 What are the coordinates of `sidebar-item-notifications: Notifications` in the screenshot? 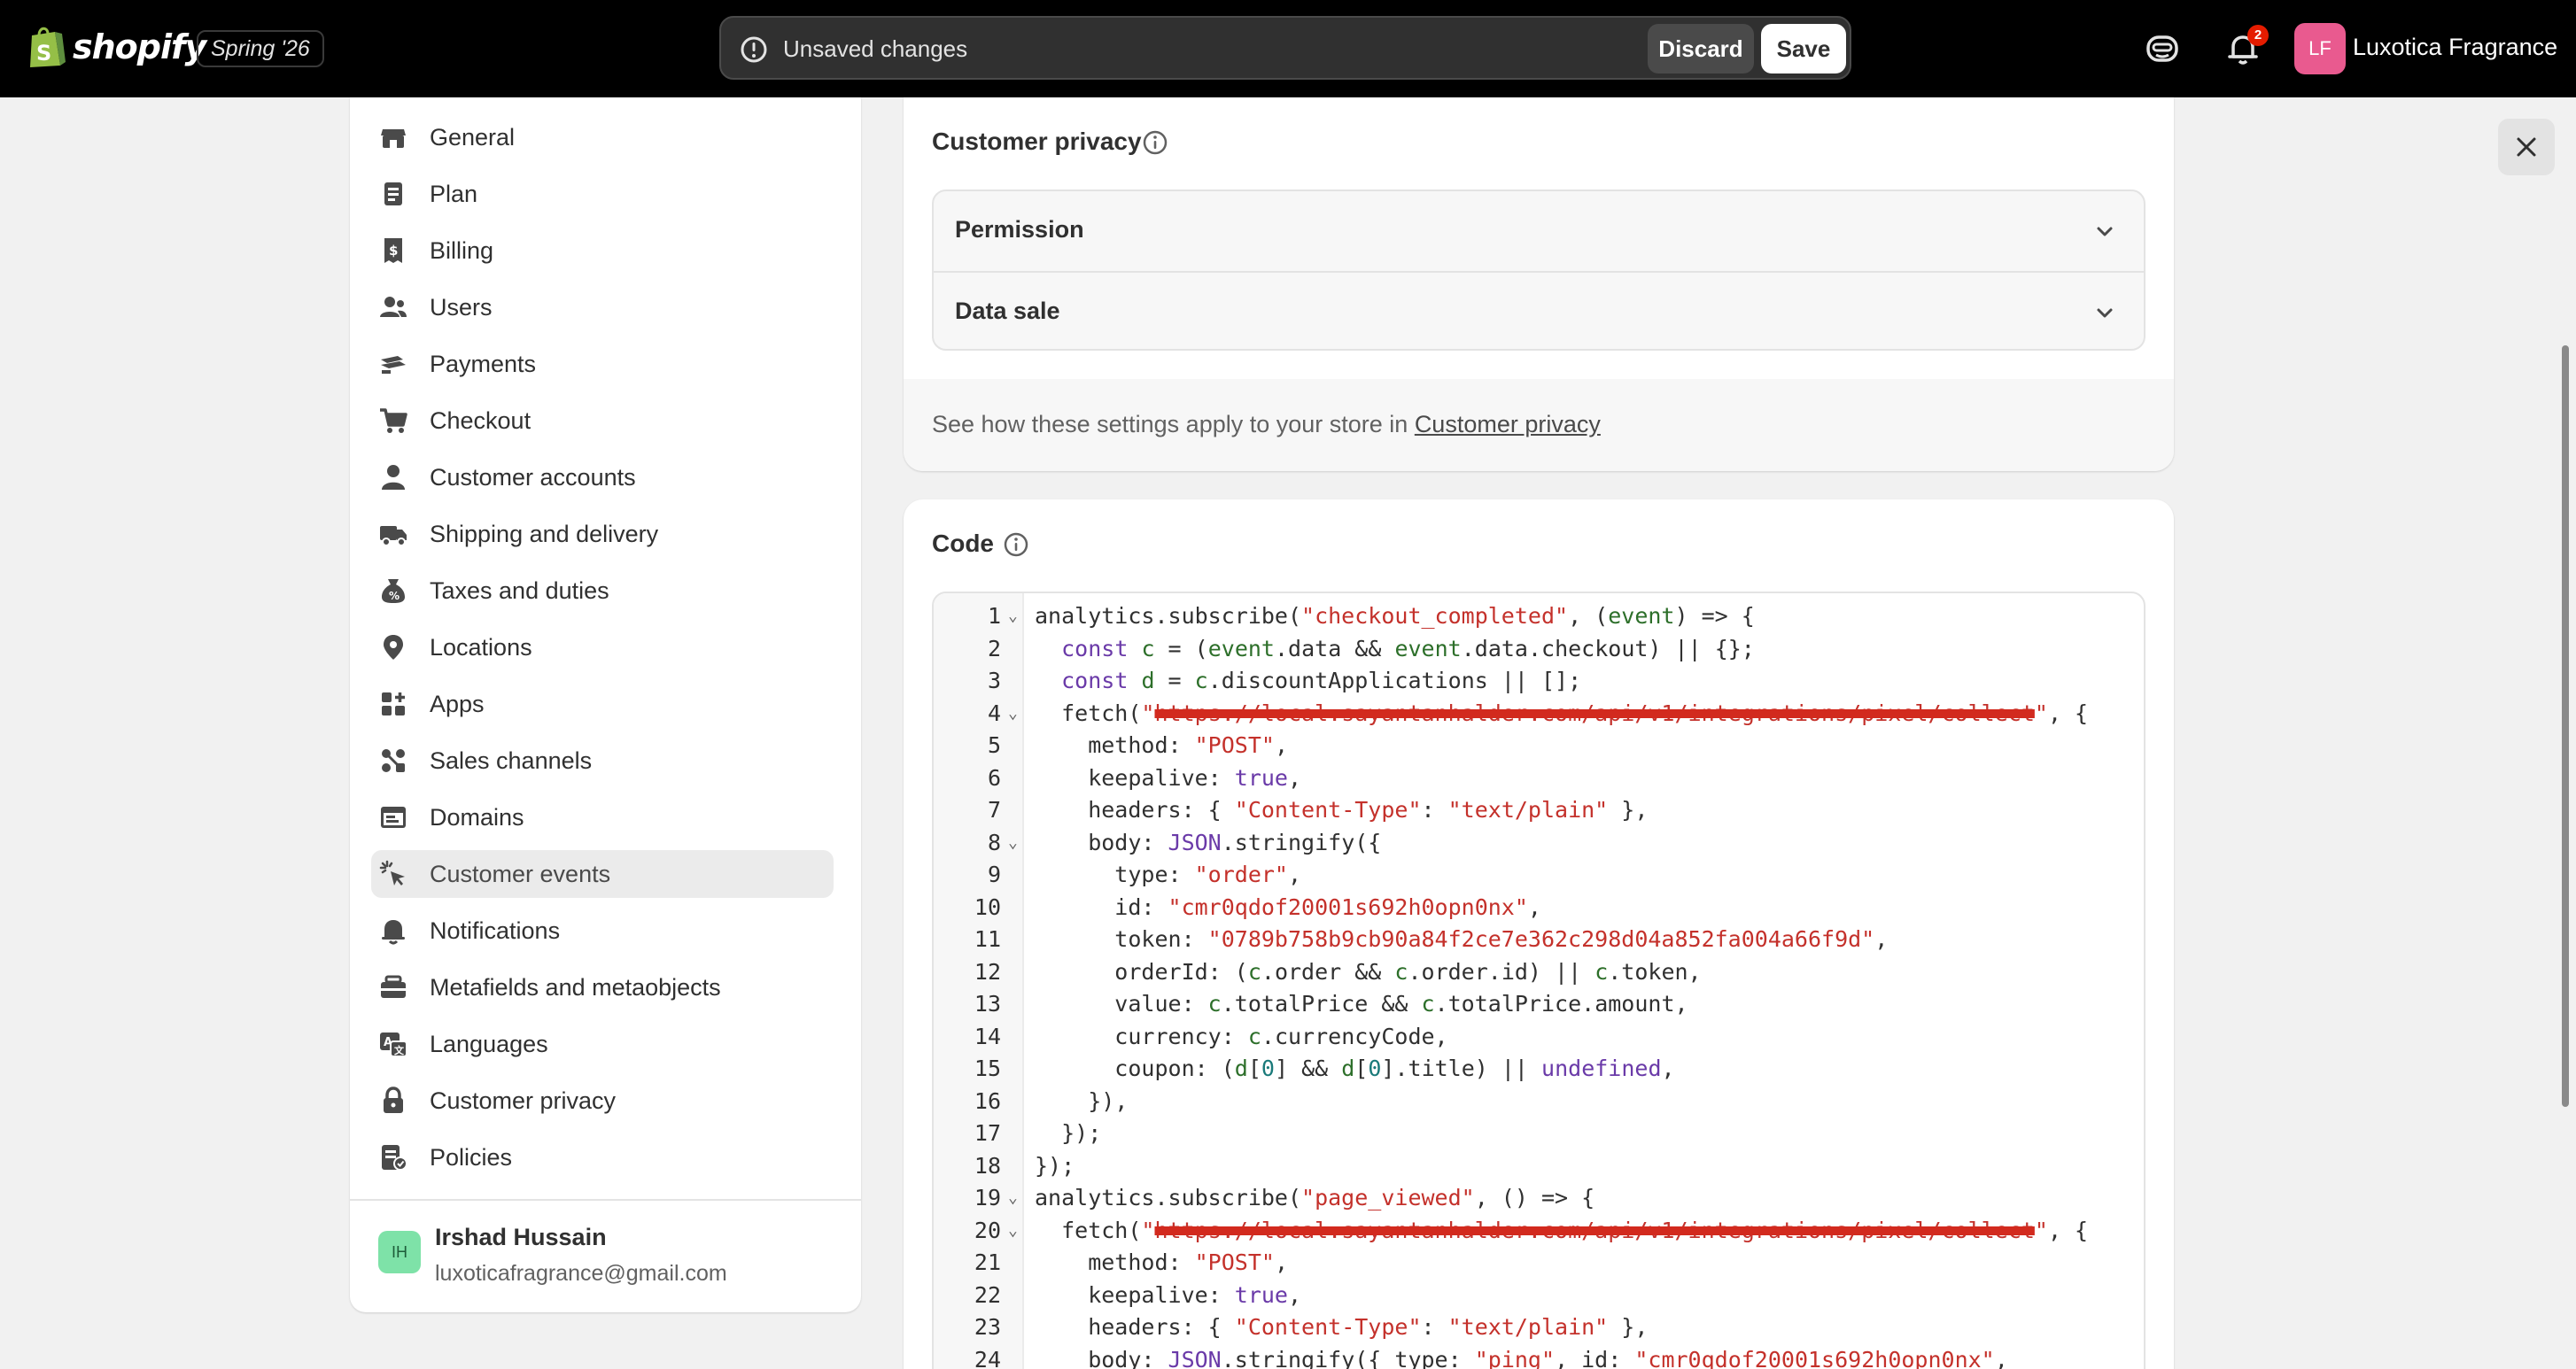 It's located at (602, 931).